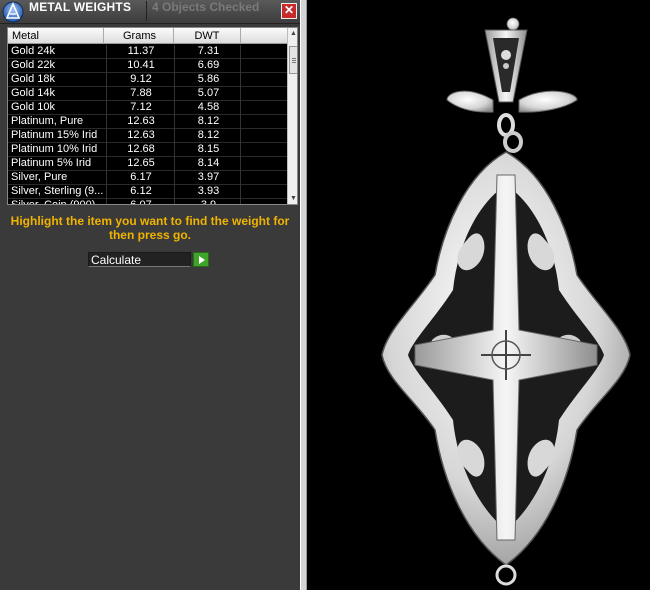  What do you see at coordinates (146, 11) in the screenshot?
I see `title-separator` at bounding box center [146, 11].